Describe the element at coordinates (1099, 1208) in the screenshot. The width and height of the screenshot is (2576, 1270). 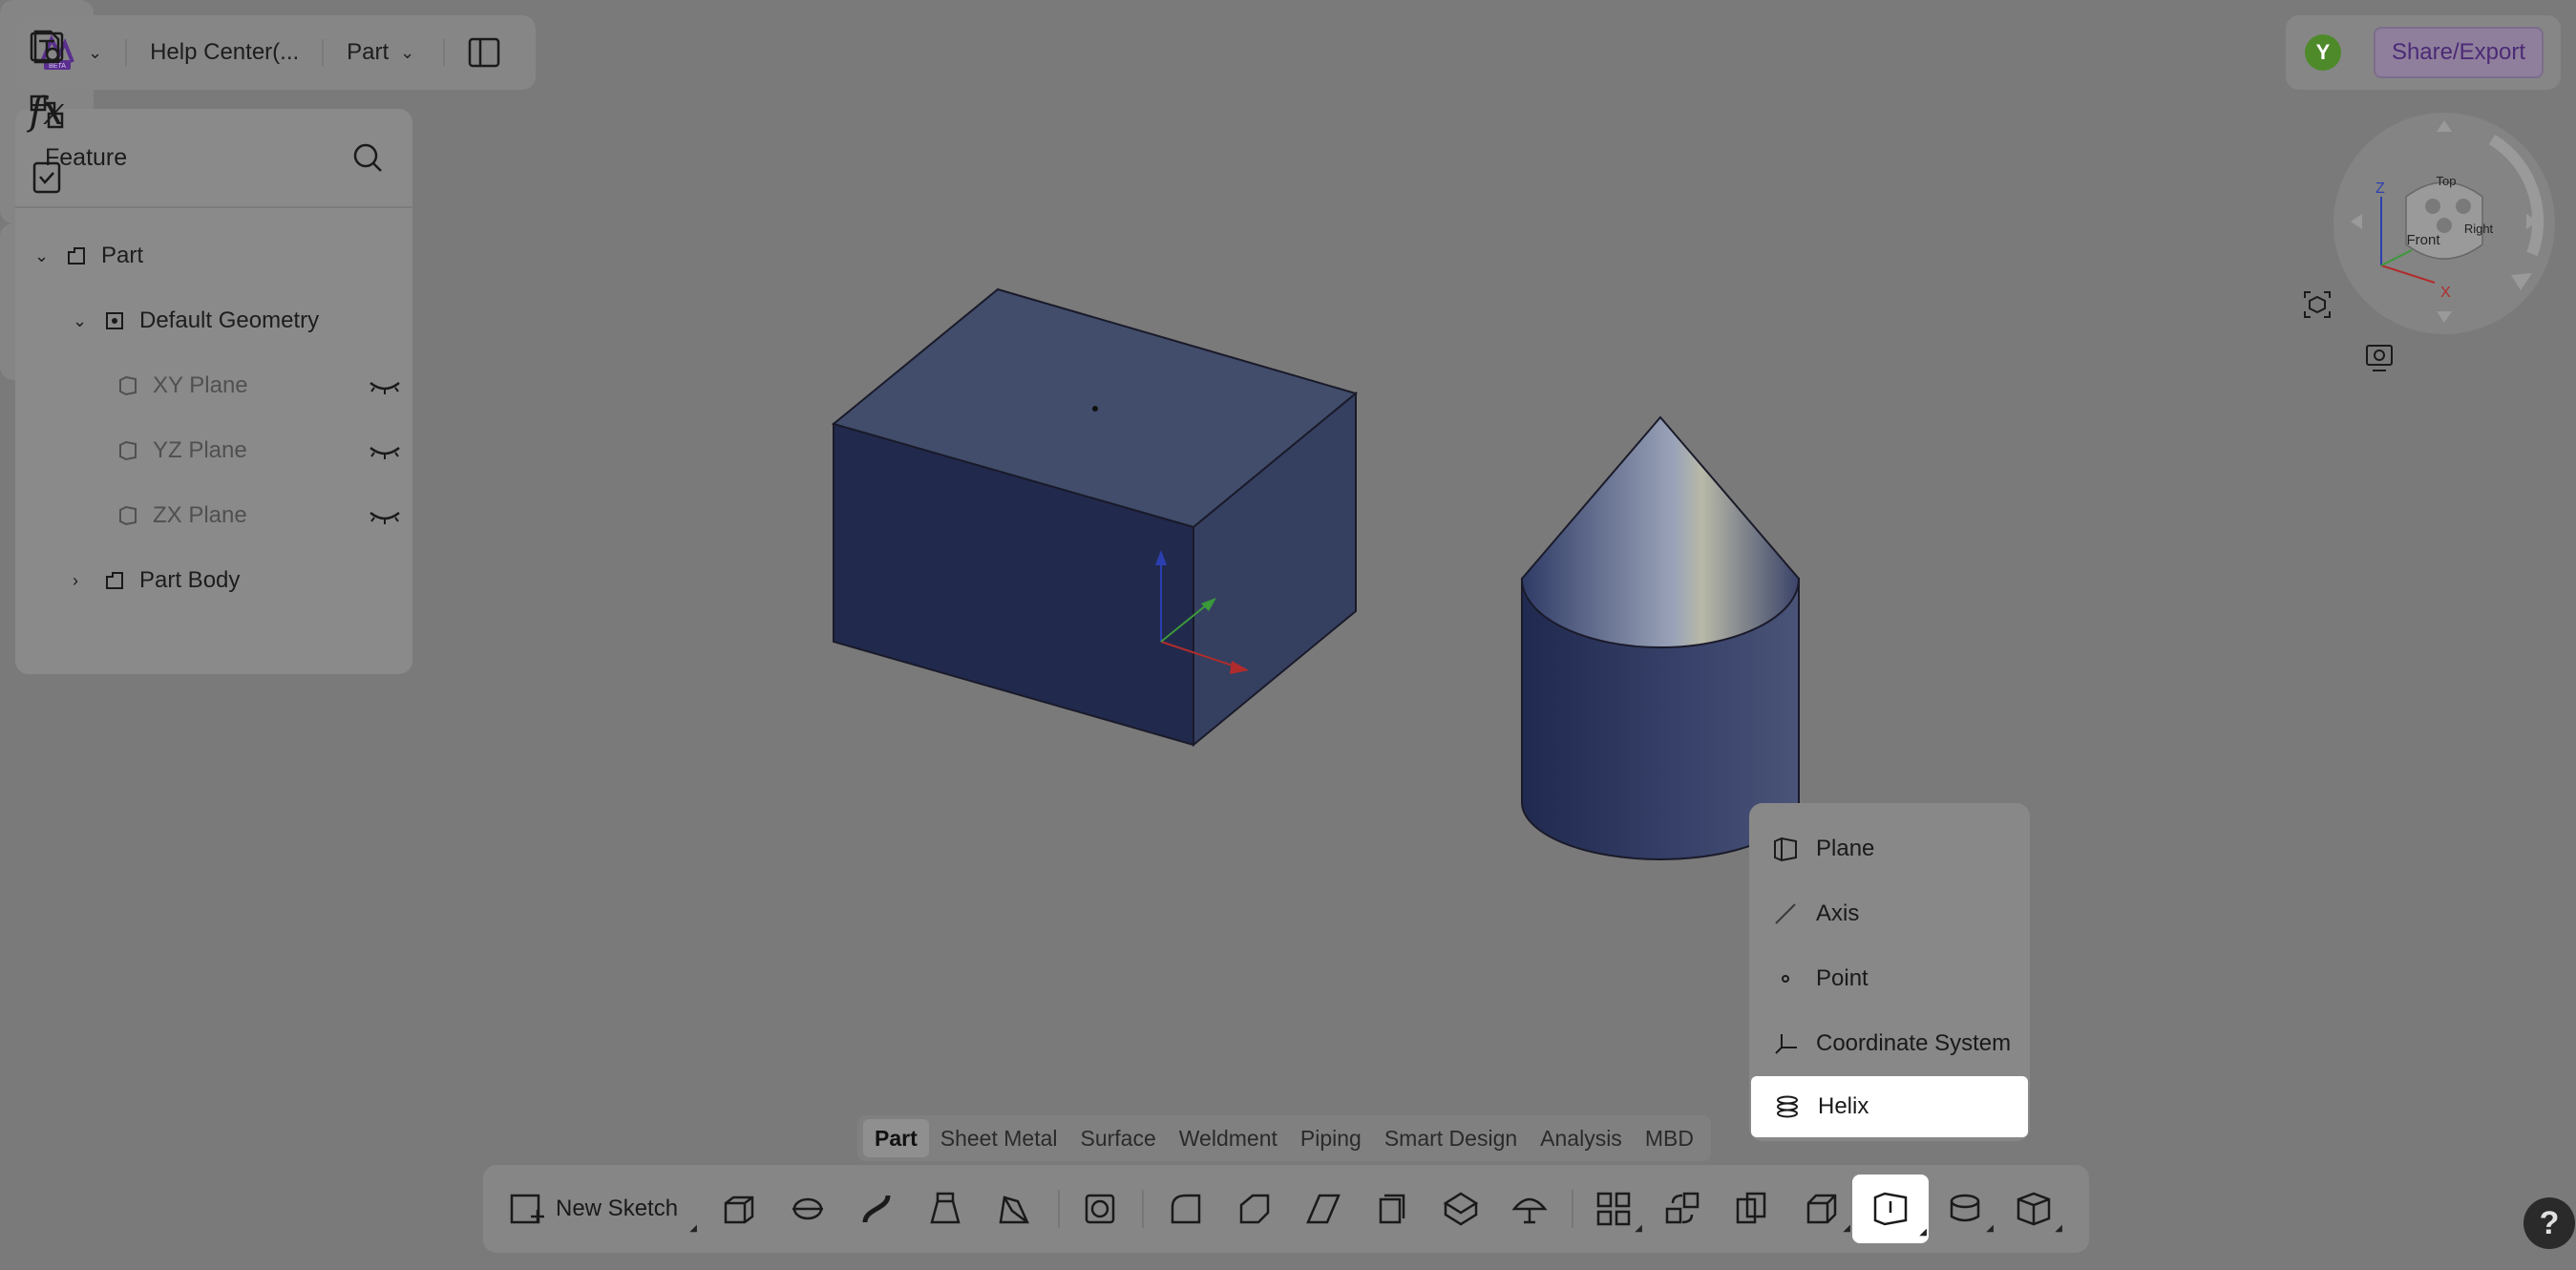
I see `shell-icon` at that location.